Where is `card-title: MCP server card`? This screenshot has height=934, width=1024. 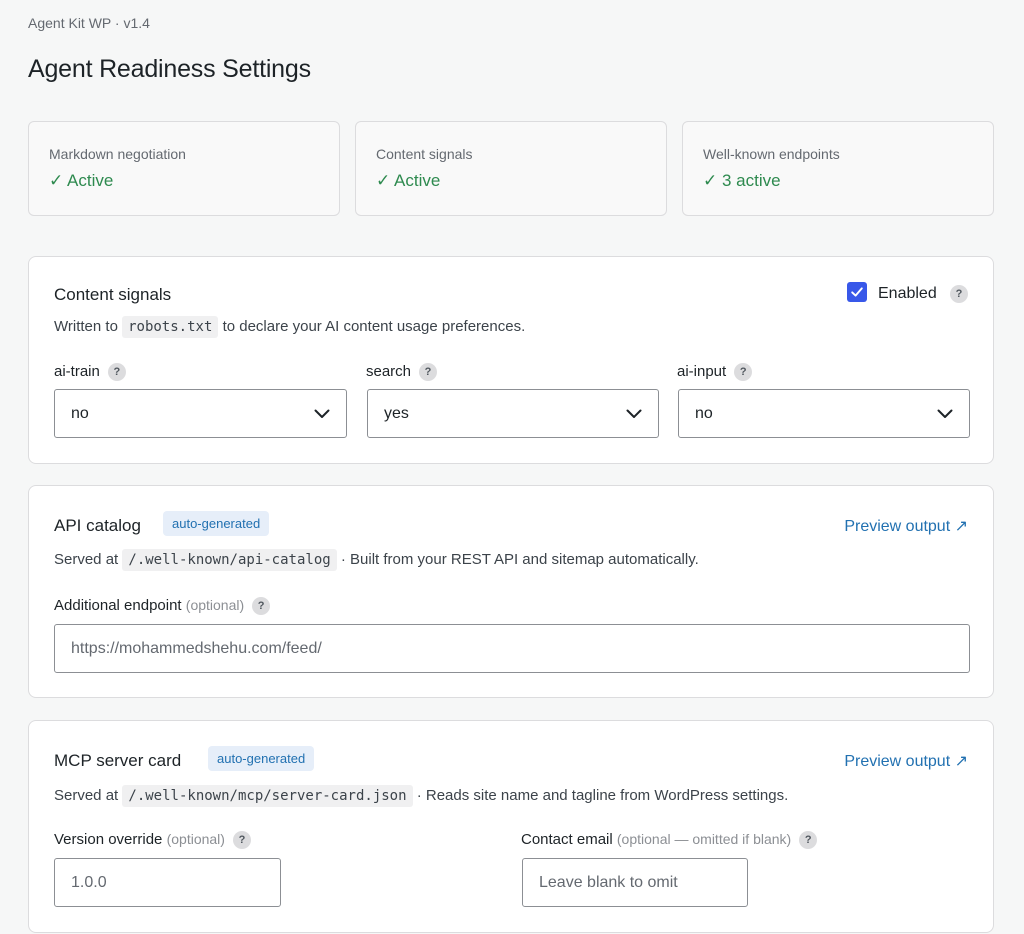
card-title: MCP server card is located at coordinates (118, 760).